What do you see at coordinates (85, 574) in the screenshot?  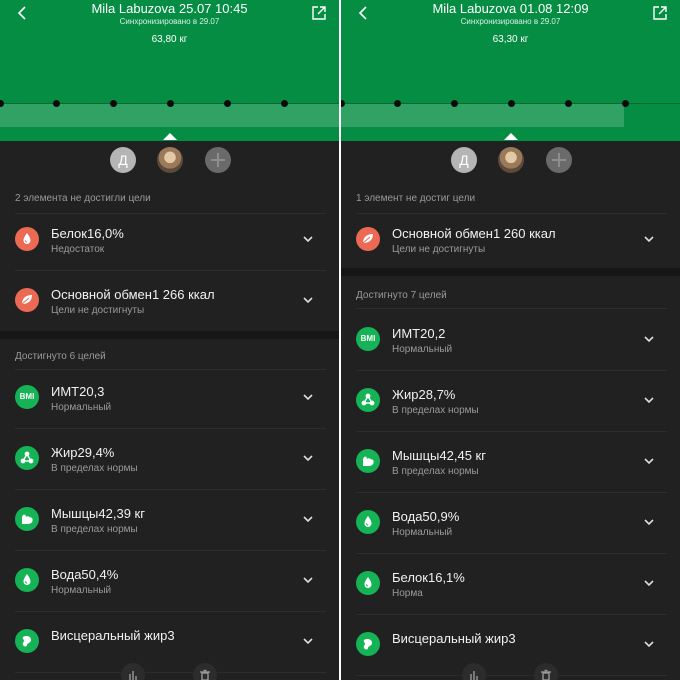 I see `metric-name: Вода50,4%` at bounding box center [85, 574].